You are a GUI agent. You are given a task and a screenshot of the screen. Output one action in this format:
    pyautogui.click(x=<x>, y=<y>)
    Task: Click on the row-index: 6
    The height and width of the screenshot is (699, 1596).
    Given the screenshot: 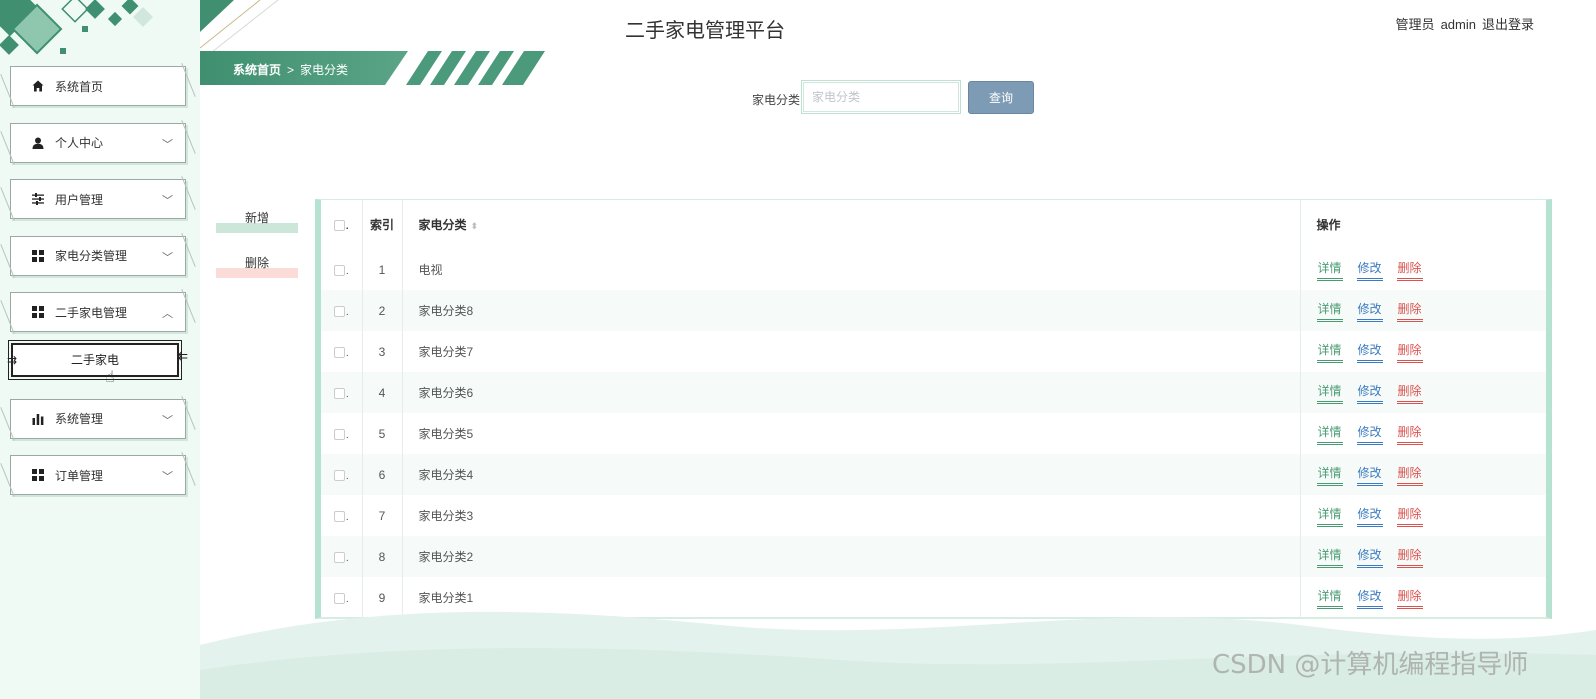 What is the action you would take?
    pyautogui.click(x=382, y=474)
    